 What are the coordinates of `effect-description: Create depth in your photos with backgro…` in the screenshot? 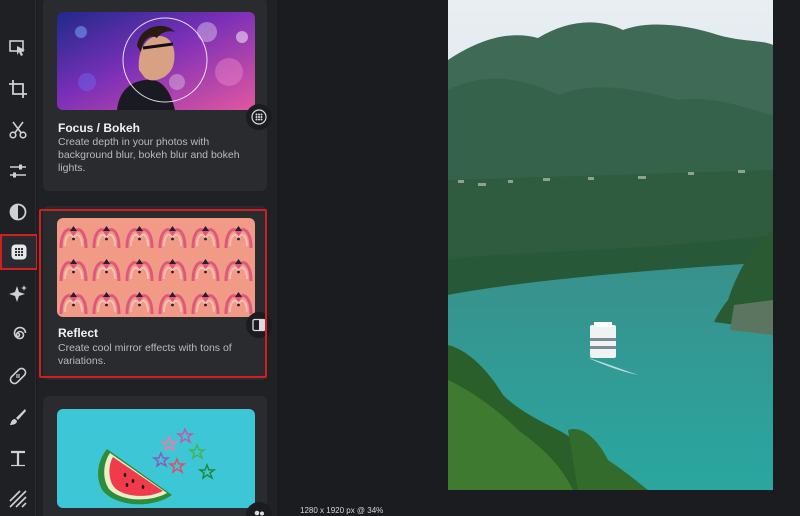 It's located at (149, 155).